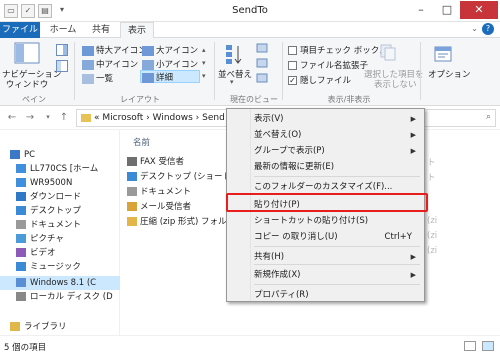 This screenshot has width=500, height=356. What do you see at coordinates (449, 74) in the screenshot?
I see `options-button: オプション` at bounding box center [449, 74].